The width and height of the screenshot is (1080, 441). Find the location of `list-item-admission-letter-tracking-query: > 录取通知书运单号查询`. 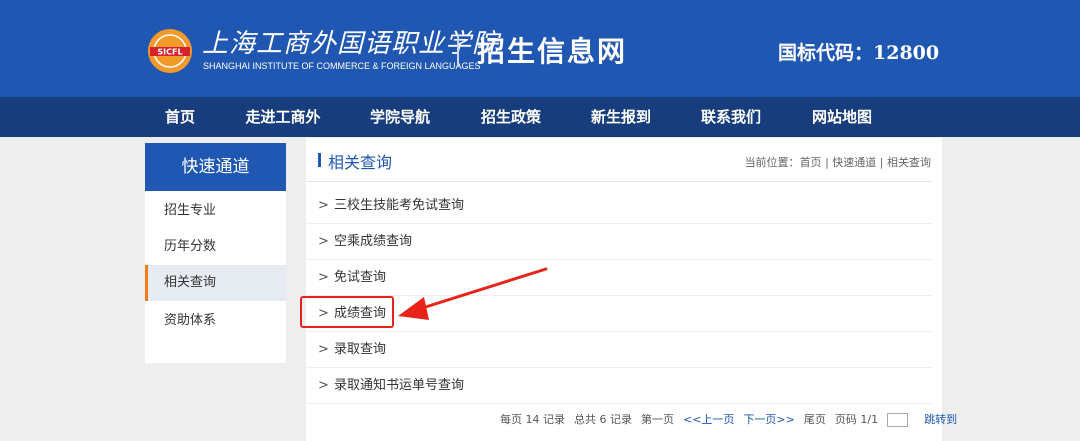

list-item-admission-letter-tracking-query: > 录取通知书运单号查询 is located at coordinates (619, 386).